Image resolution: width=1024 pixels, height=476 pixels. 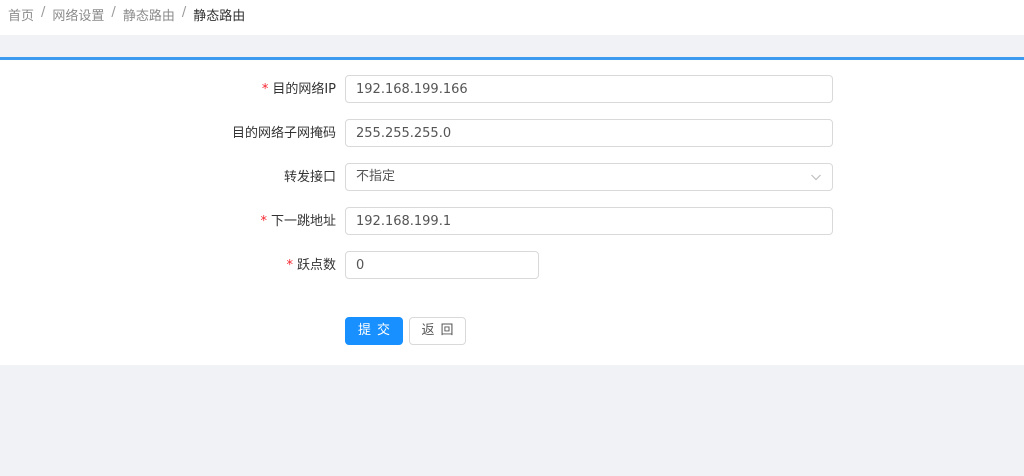 What do you see at coordinates (512, 17) in the screenshot?
I see `breadcrumb: 首页 / 网络设置 / 静态路由 / 静态路由` at bounding box center [512, 17].